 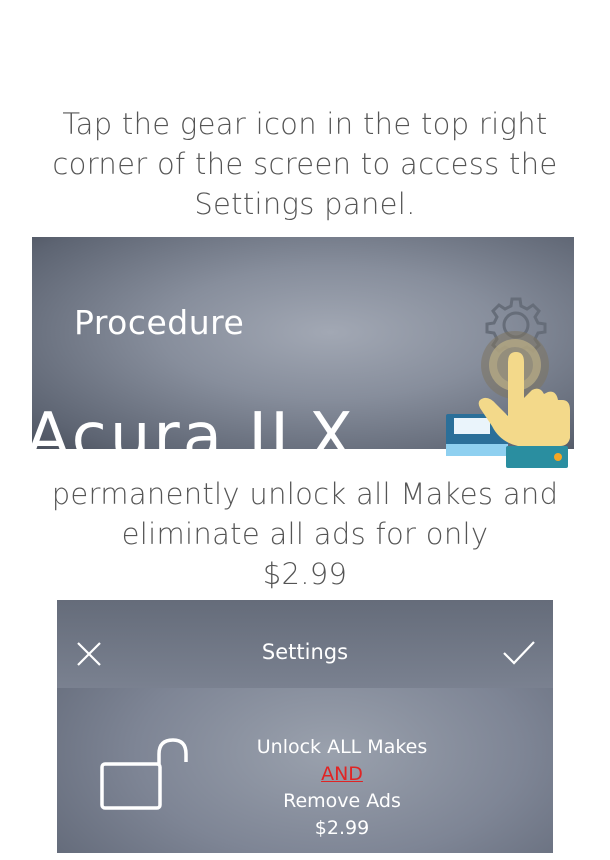 What do you see at coordinates (508, 399) in the screenshot?
I see `pointer-hand-icon` at bounding box center [508, 399].